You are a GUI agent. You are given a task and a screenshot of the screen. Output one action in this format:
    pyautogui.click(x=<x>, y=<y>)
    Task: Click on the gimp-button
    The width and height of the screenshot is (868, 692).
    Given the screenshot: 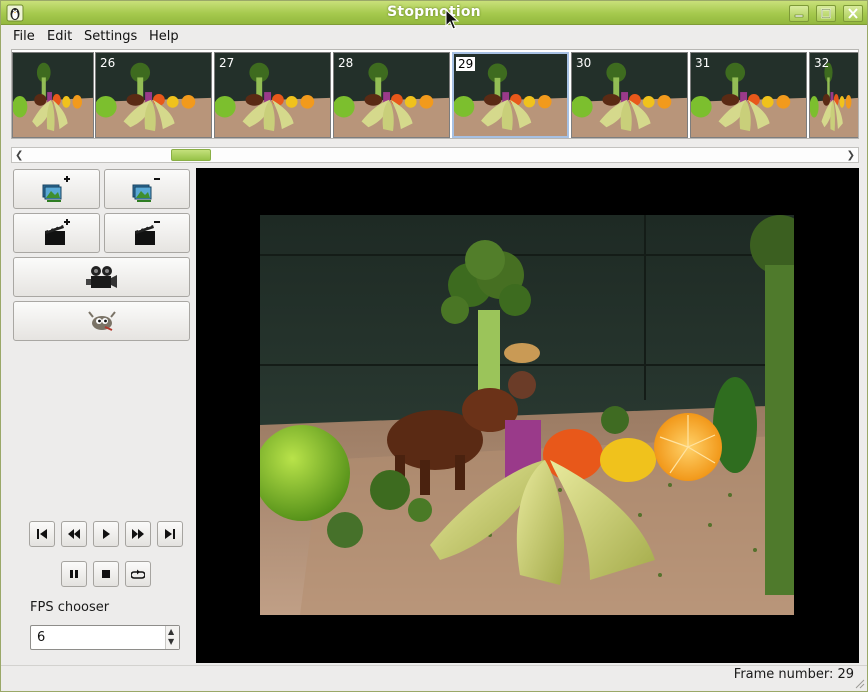 What is the action you would take?
    pyautogui.click(x=101, y=321)
    